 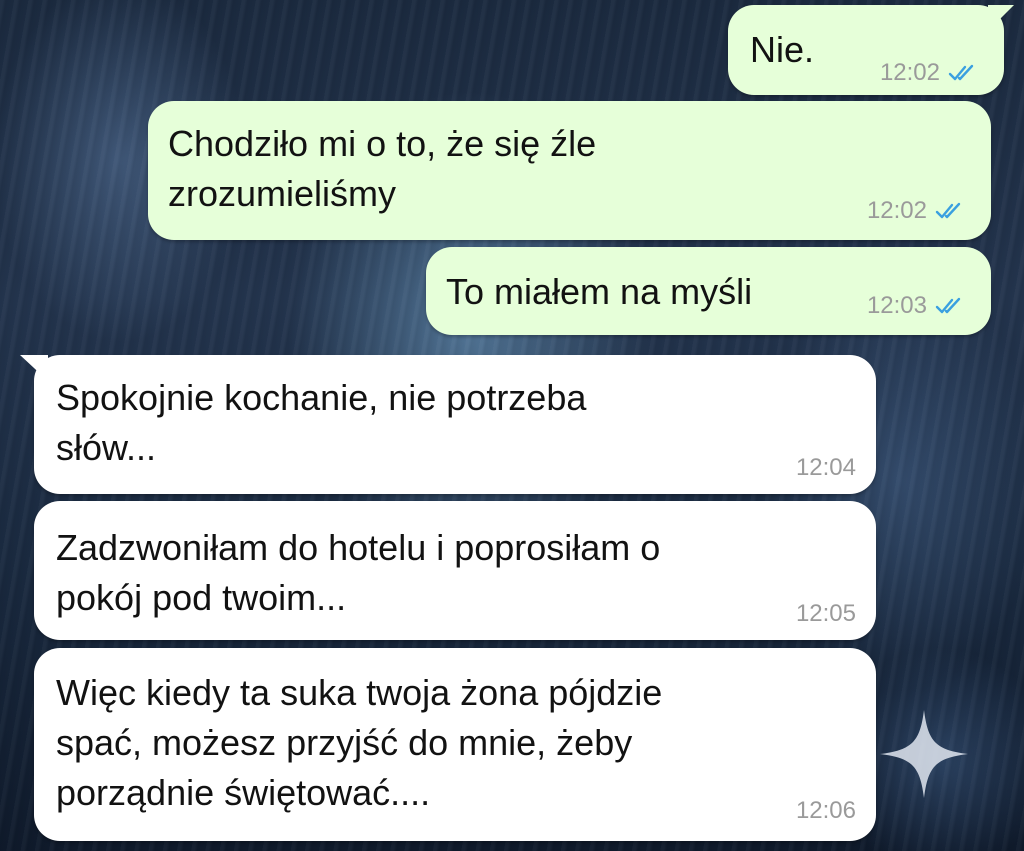 What do you see at coordinates (896, 305) in the screenshot?
I see `message-time: 12:03` at bounding box center [896, 305].